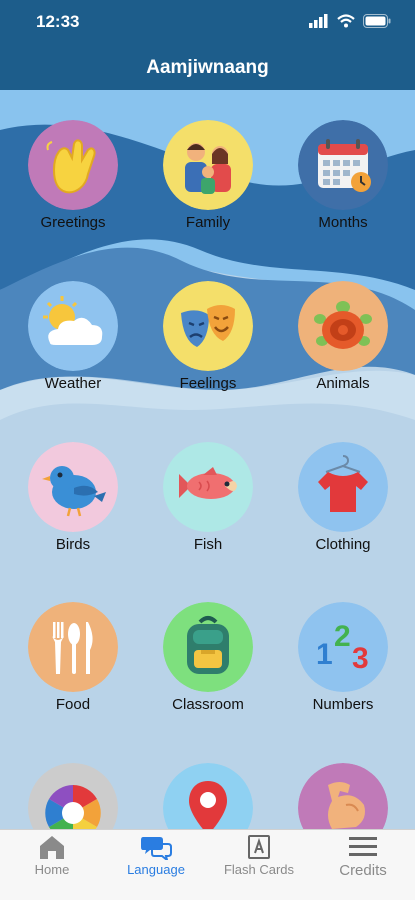  Describe the element at coordinates (73, 647) in the screenshot. I see `cutlery-icon` at that location.